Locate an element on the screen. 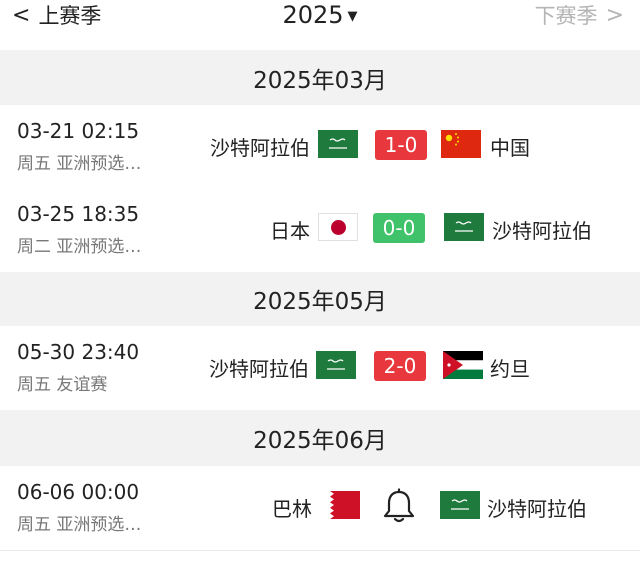  match-datetime: 03-21 02:15 is located at coordinates (78, 131).